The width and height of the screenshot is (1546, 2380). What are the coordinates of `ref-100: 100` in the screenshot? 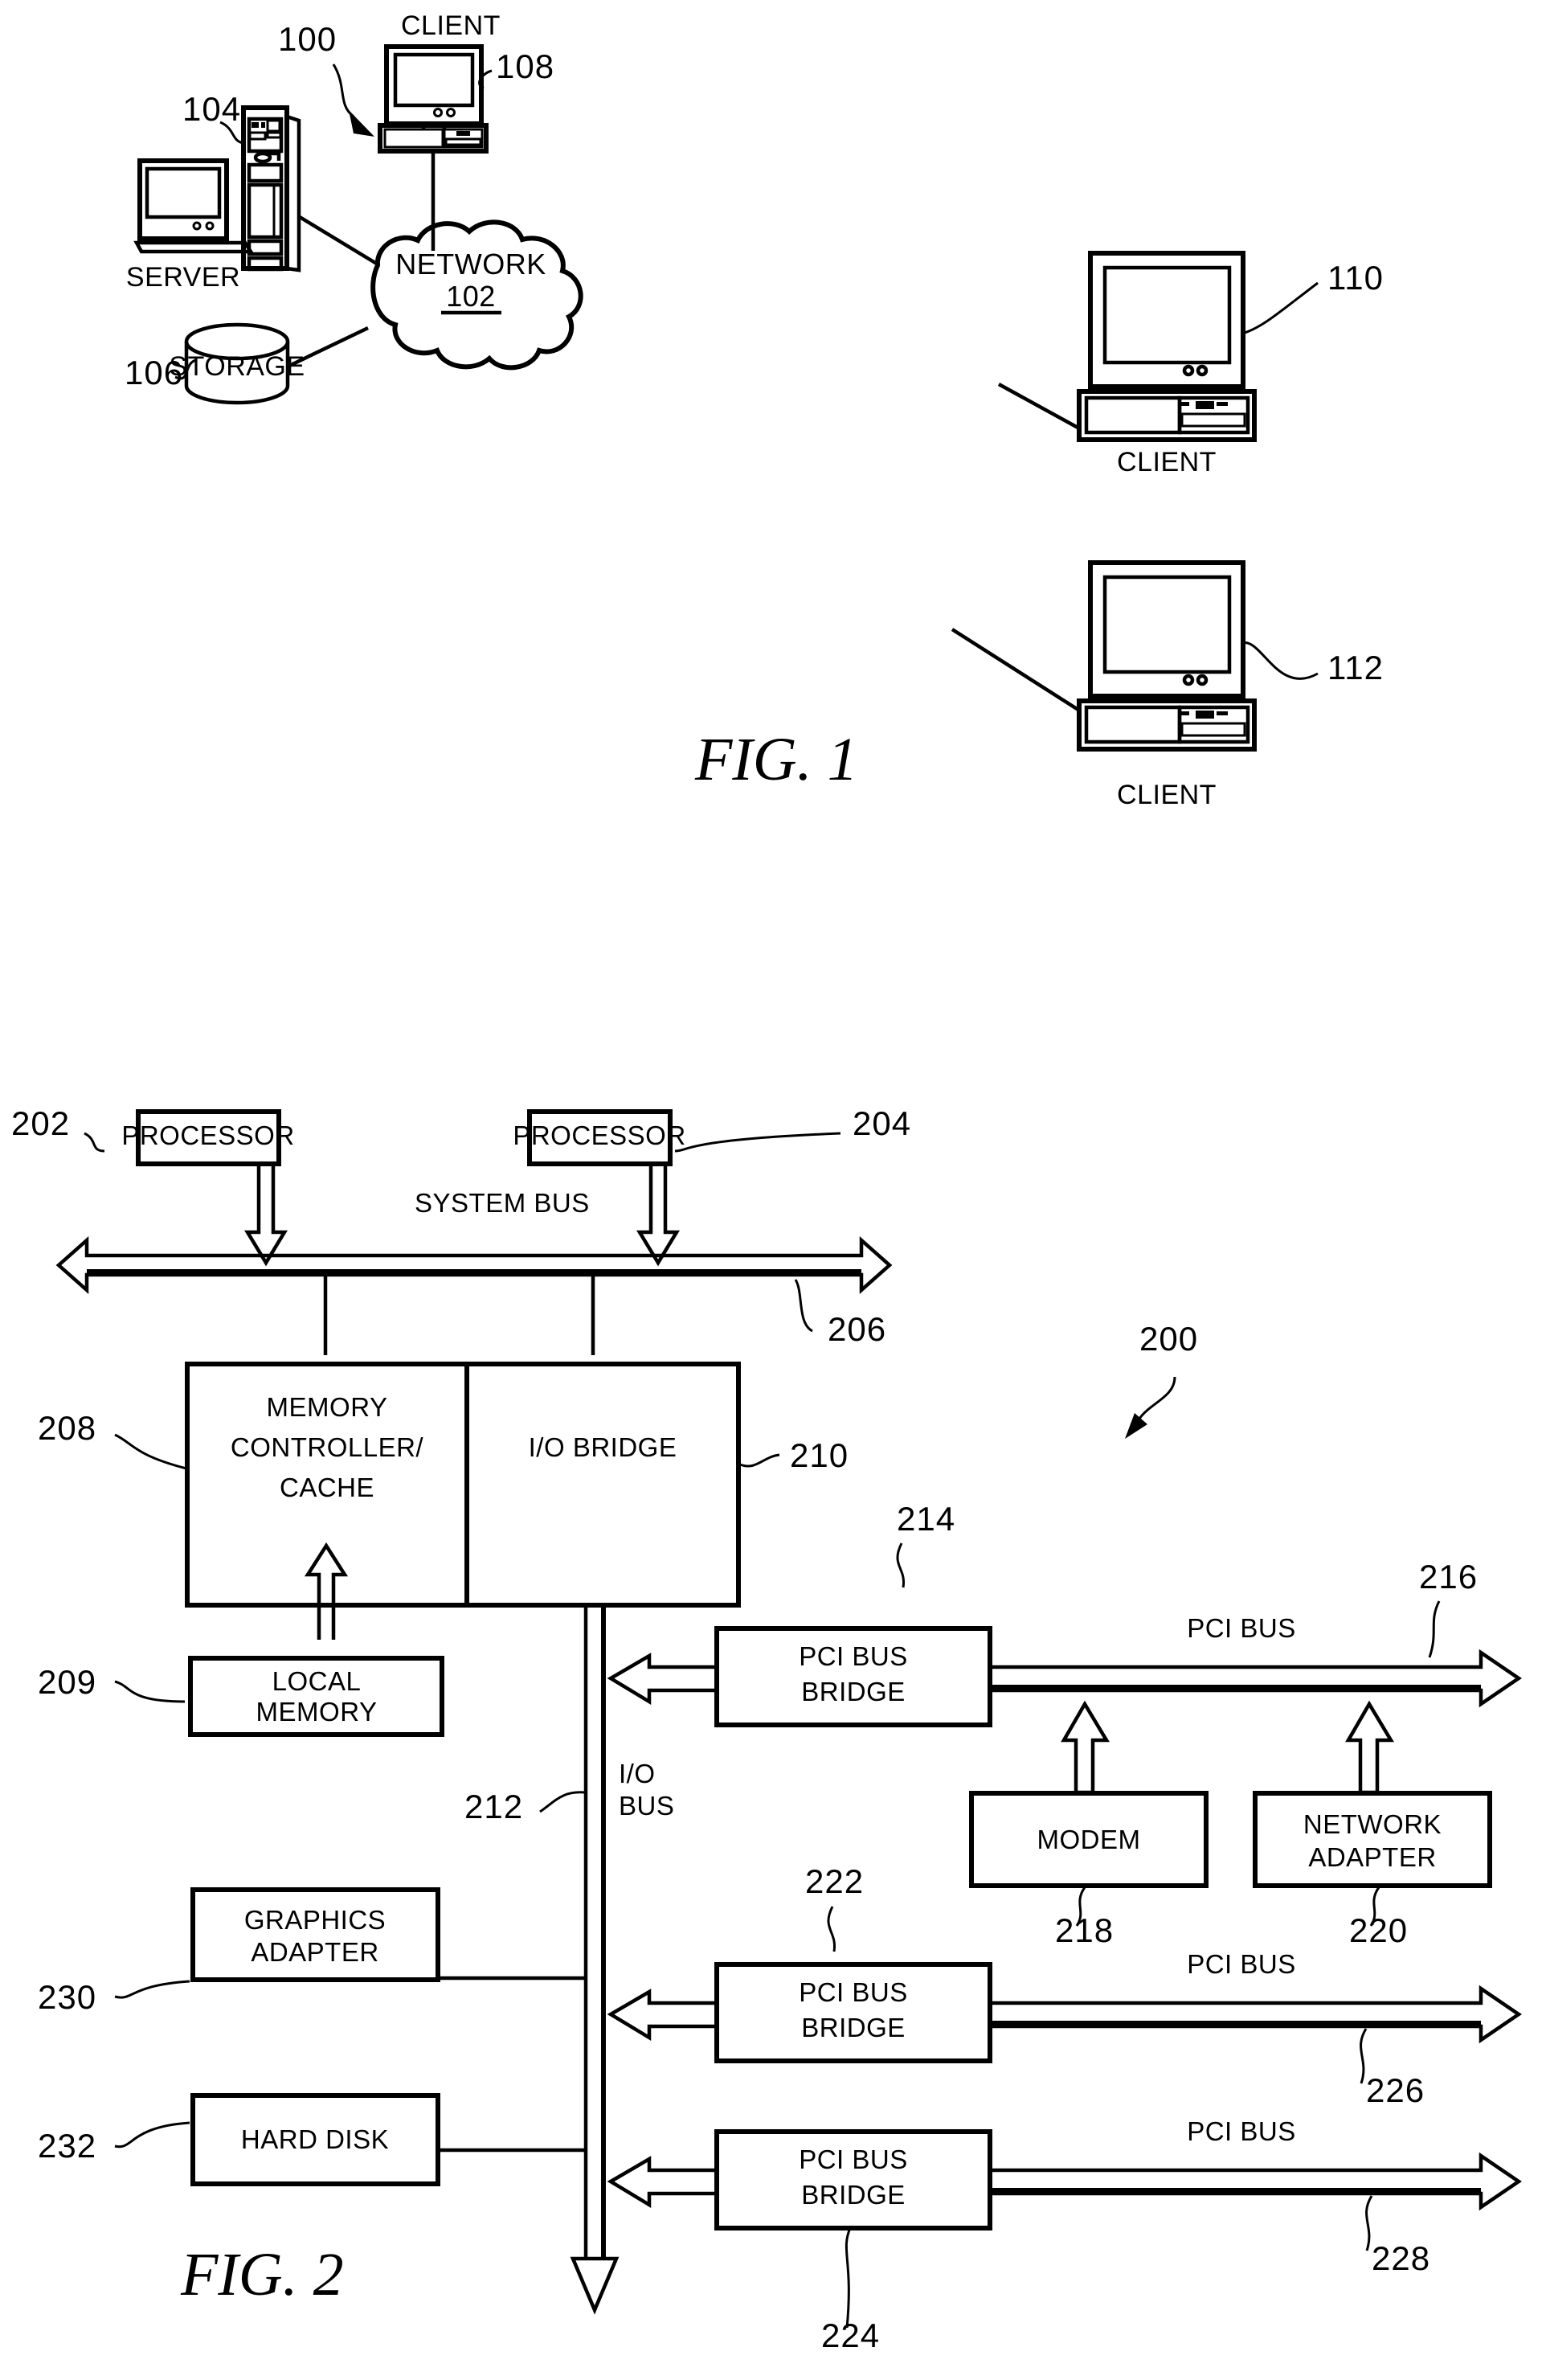 It's located at (307, 39).